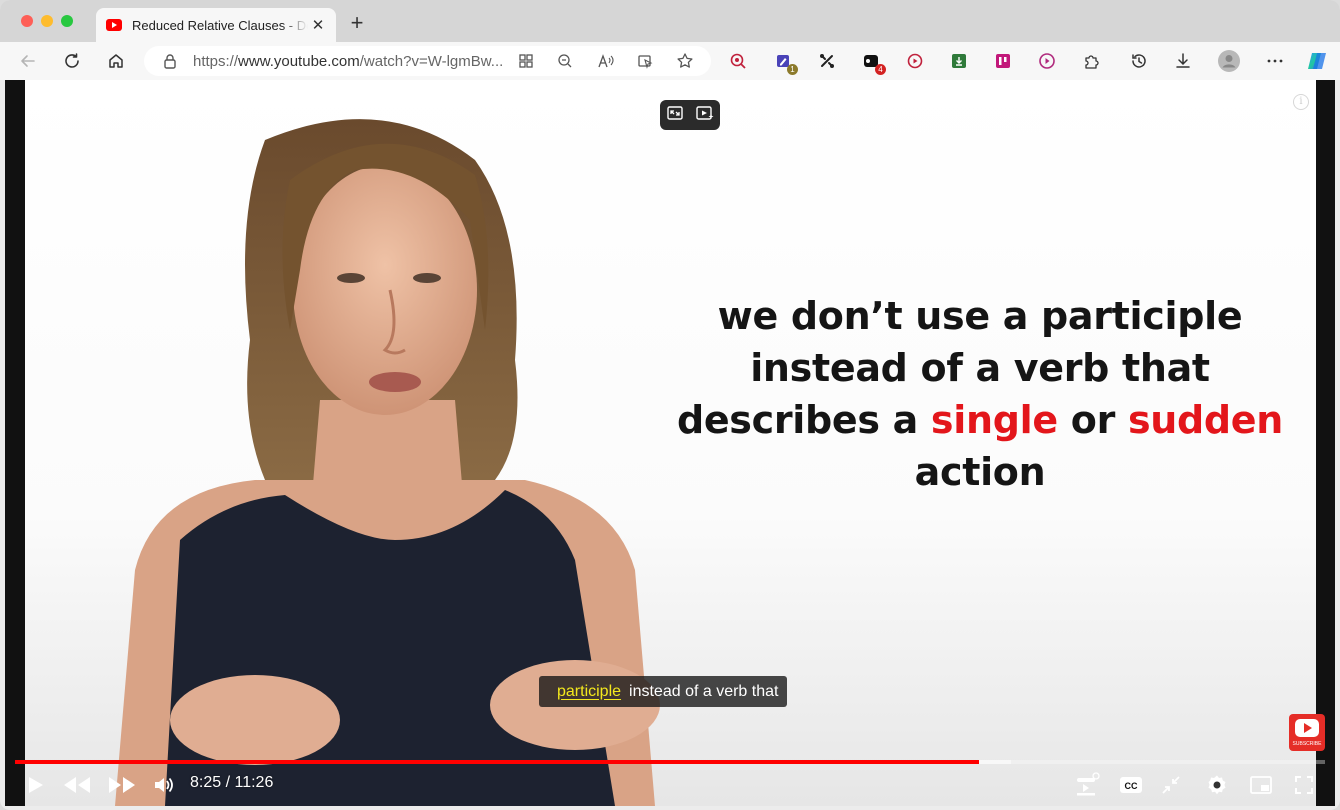 Image resolution: width=1340 pixels, height=810 pixels. What do you see at coordinates (1275, 61) in the screenshot?
I see `more-menu-icon` at bounding box center [1275, 61].